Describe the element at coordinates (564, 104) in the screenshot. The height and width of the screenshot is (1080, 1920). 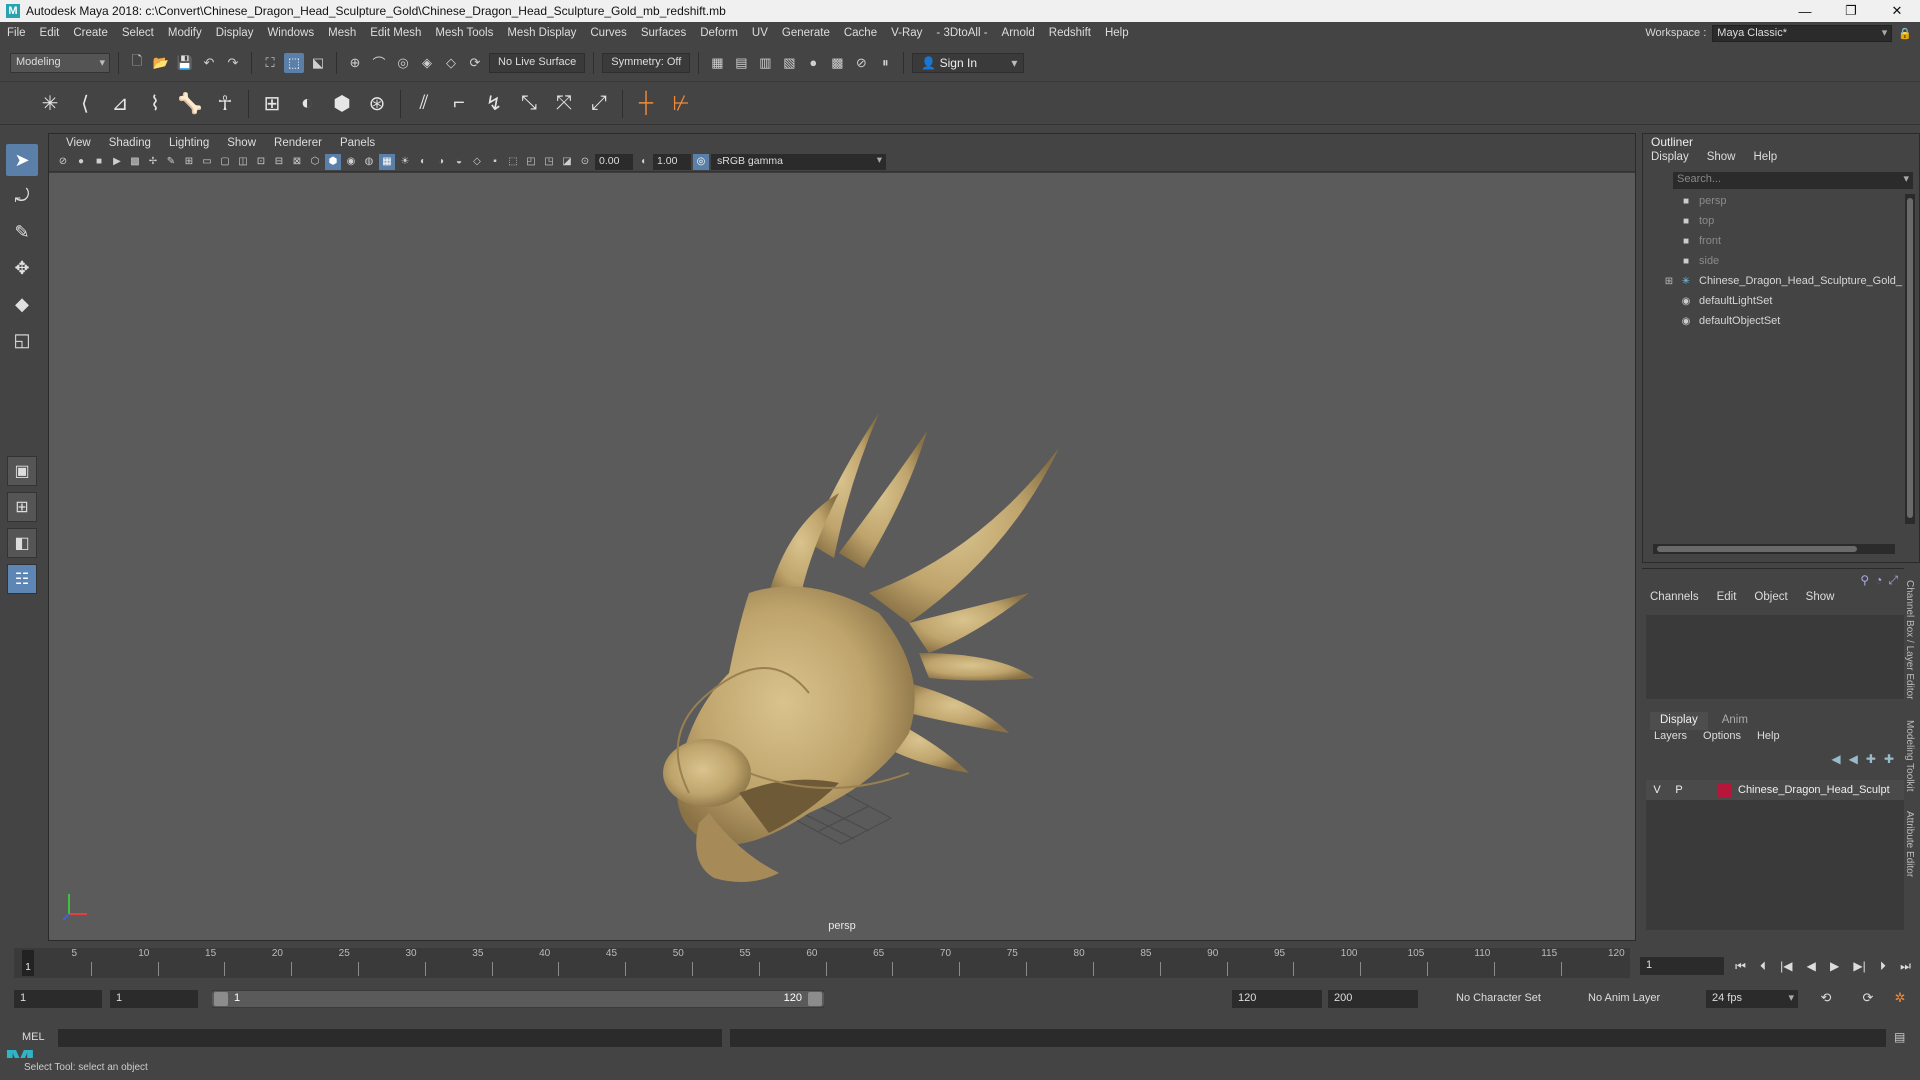
I see `aim-constraint-icon: ⤧` at that location.